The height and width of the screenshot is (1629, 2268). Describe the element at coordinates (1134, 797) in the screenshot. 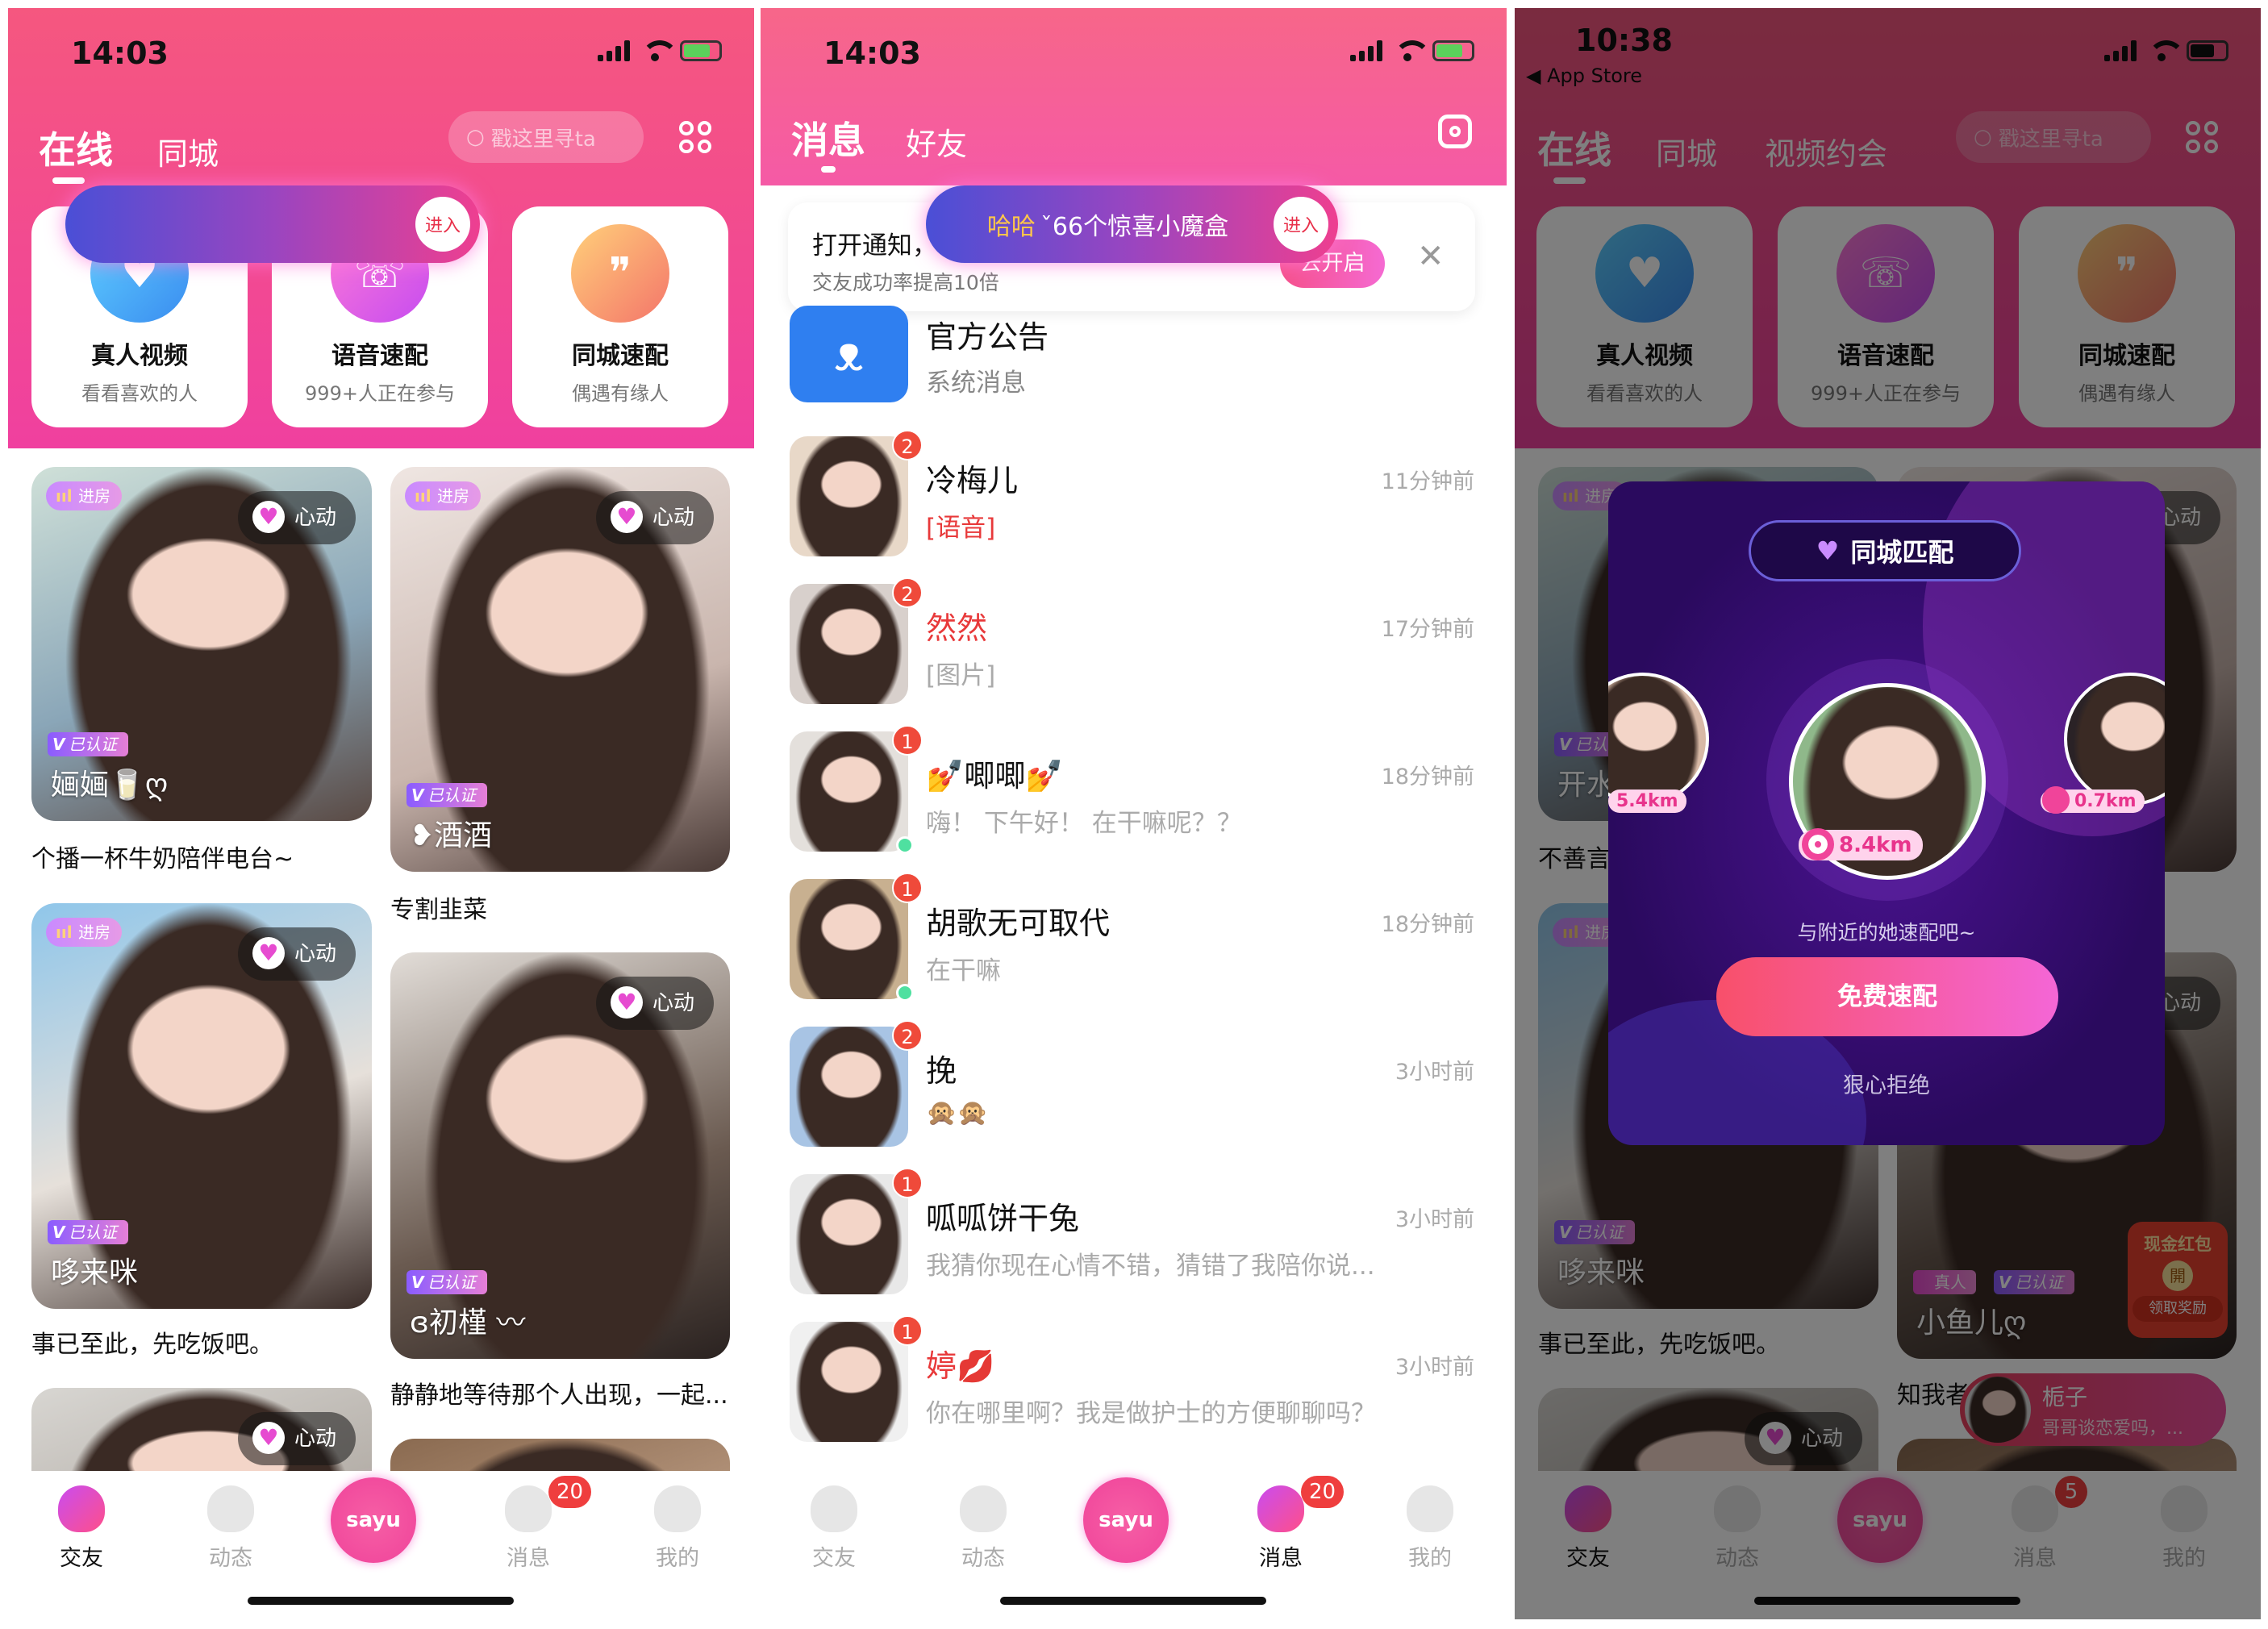

I see `message-row: 1 💅唧唧💅 嗨！ 下午好！ 在干嘛呢？？ 18分钟前` at that location.